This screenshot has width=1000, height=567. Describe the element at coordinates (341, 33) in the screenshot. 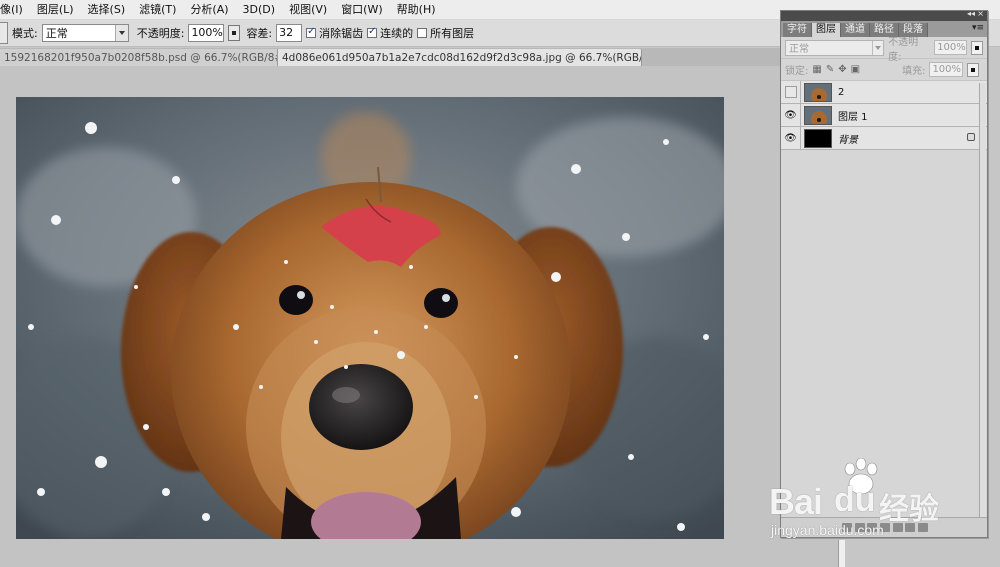

I see `antialias-label: 消除锯齿` at that location.